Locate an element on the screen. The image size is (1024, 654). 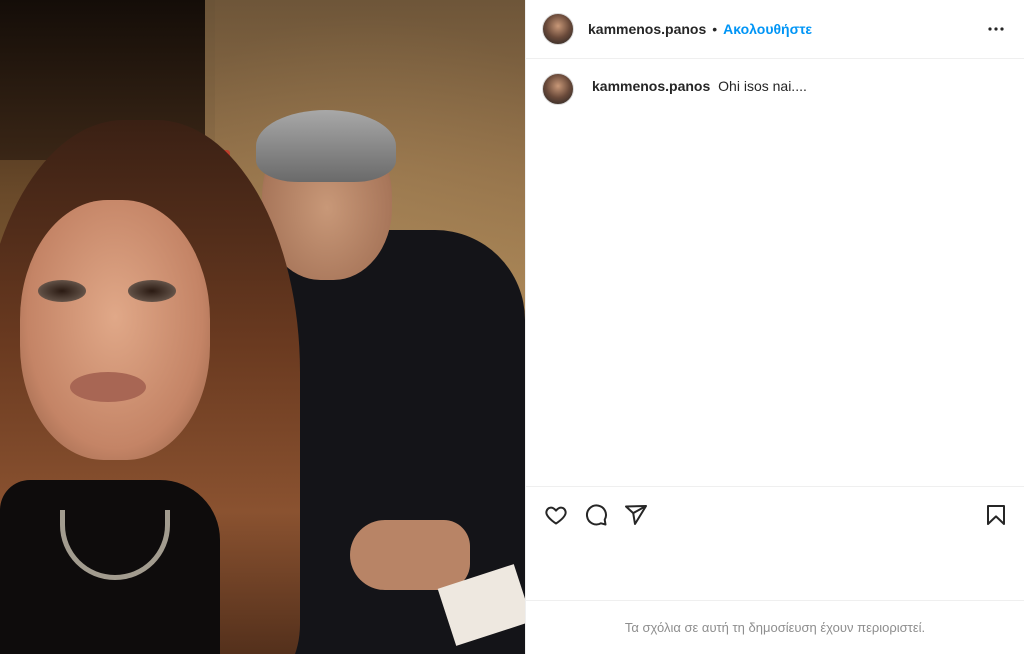
like-button is located at coordinates (556, 515).